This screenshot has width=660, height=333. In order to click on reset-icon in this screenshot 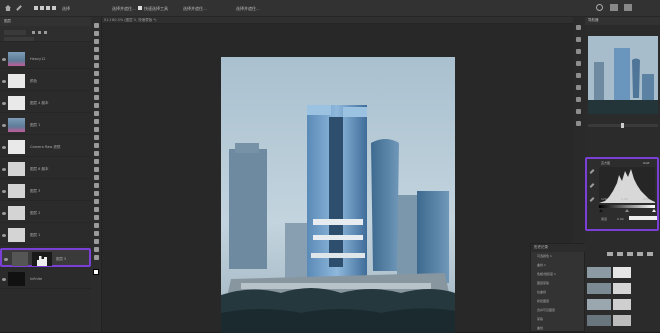, I will do `click(630, 254)`.